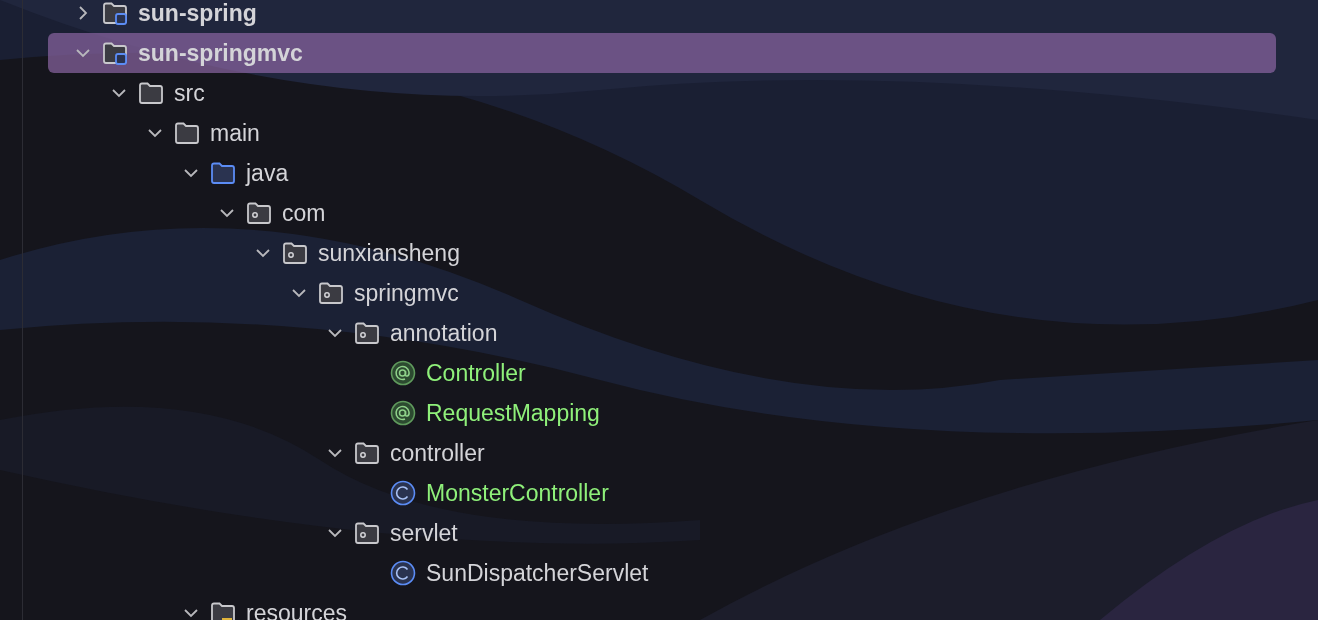 The height and width of the screenshot is (620, 1318). Describe the element at coordinates (662, 453) in the screenshot. I see `tree-row: controller` at that location.